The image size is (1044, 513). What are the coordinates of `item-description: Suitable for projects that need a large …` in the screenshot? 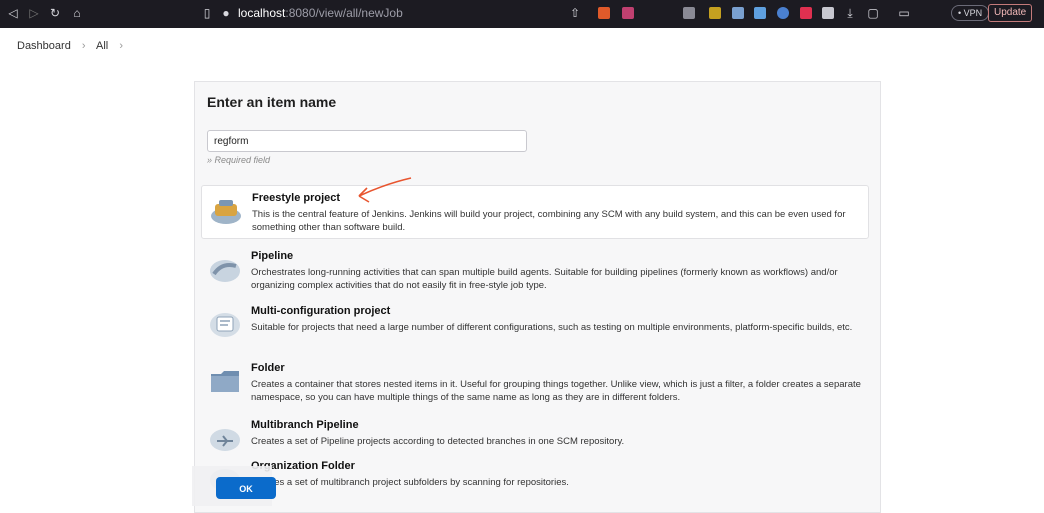 It's located at (552, 327).